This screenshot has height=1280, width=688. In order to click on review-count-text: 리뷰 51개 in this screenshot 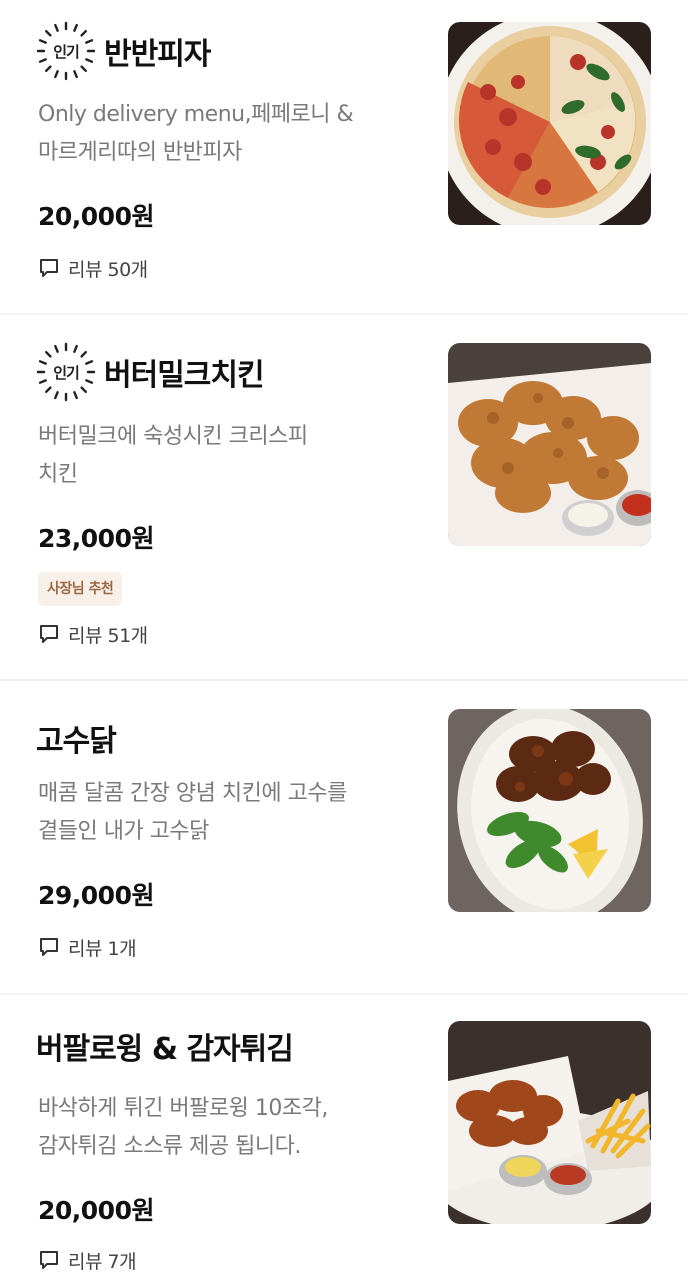, I will do `click(108, 635)`.